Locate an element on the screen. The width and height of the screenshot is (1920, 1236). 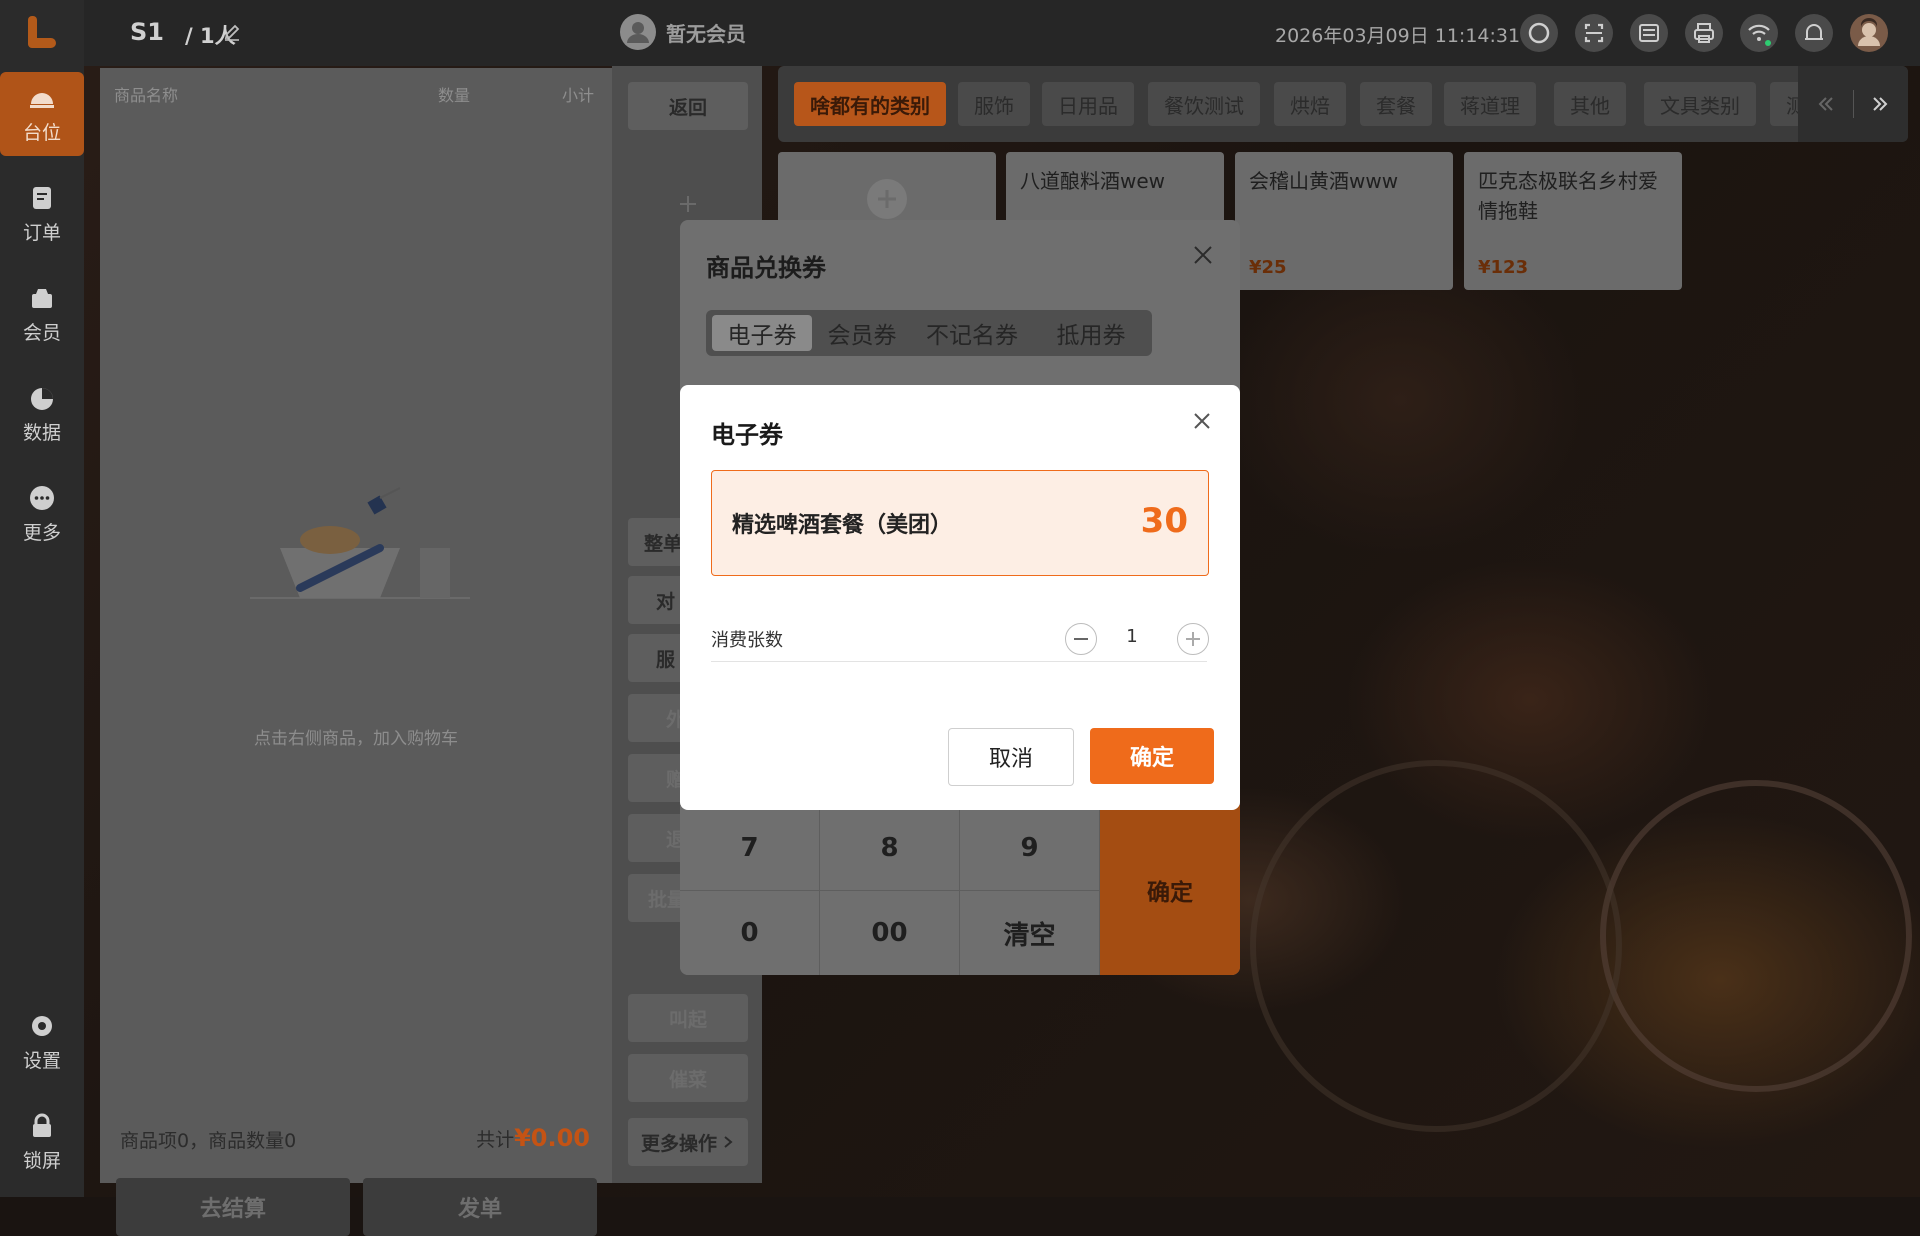
plus-circle-icon is located at coordinates (887, 199).